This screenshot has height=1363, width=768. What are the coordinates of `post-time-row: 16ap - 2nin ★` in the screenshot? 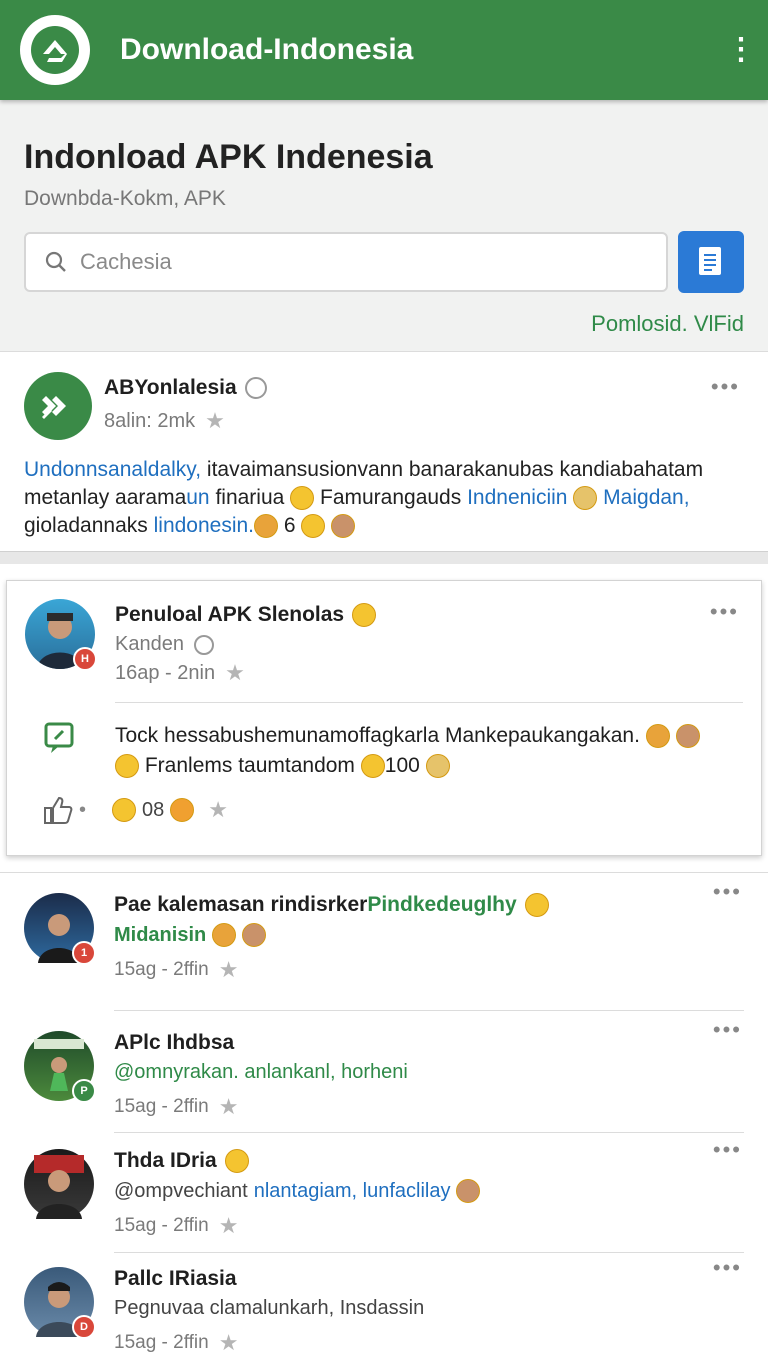 It's located at (245, 673).